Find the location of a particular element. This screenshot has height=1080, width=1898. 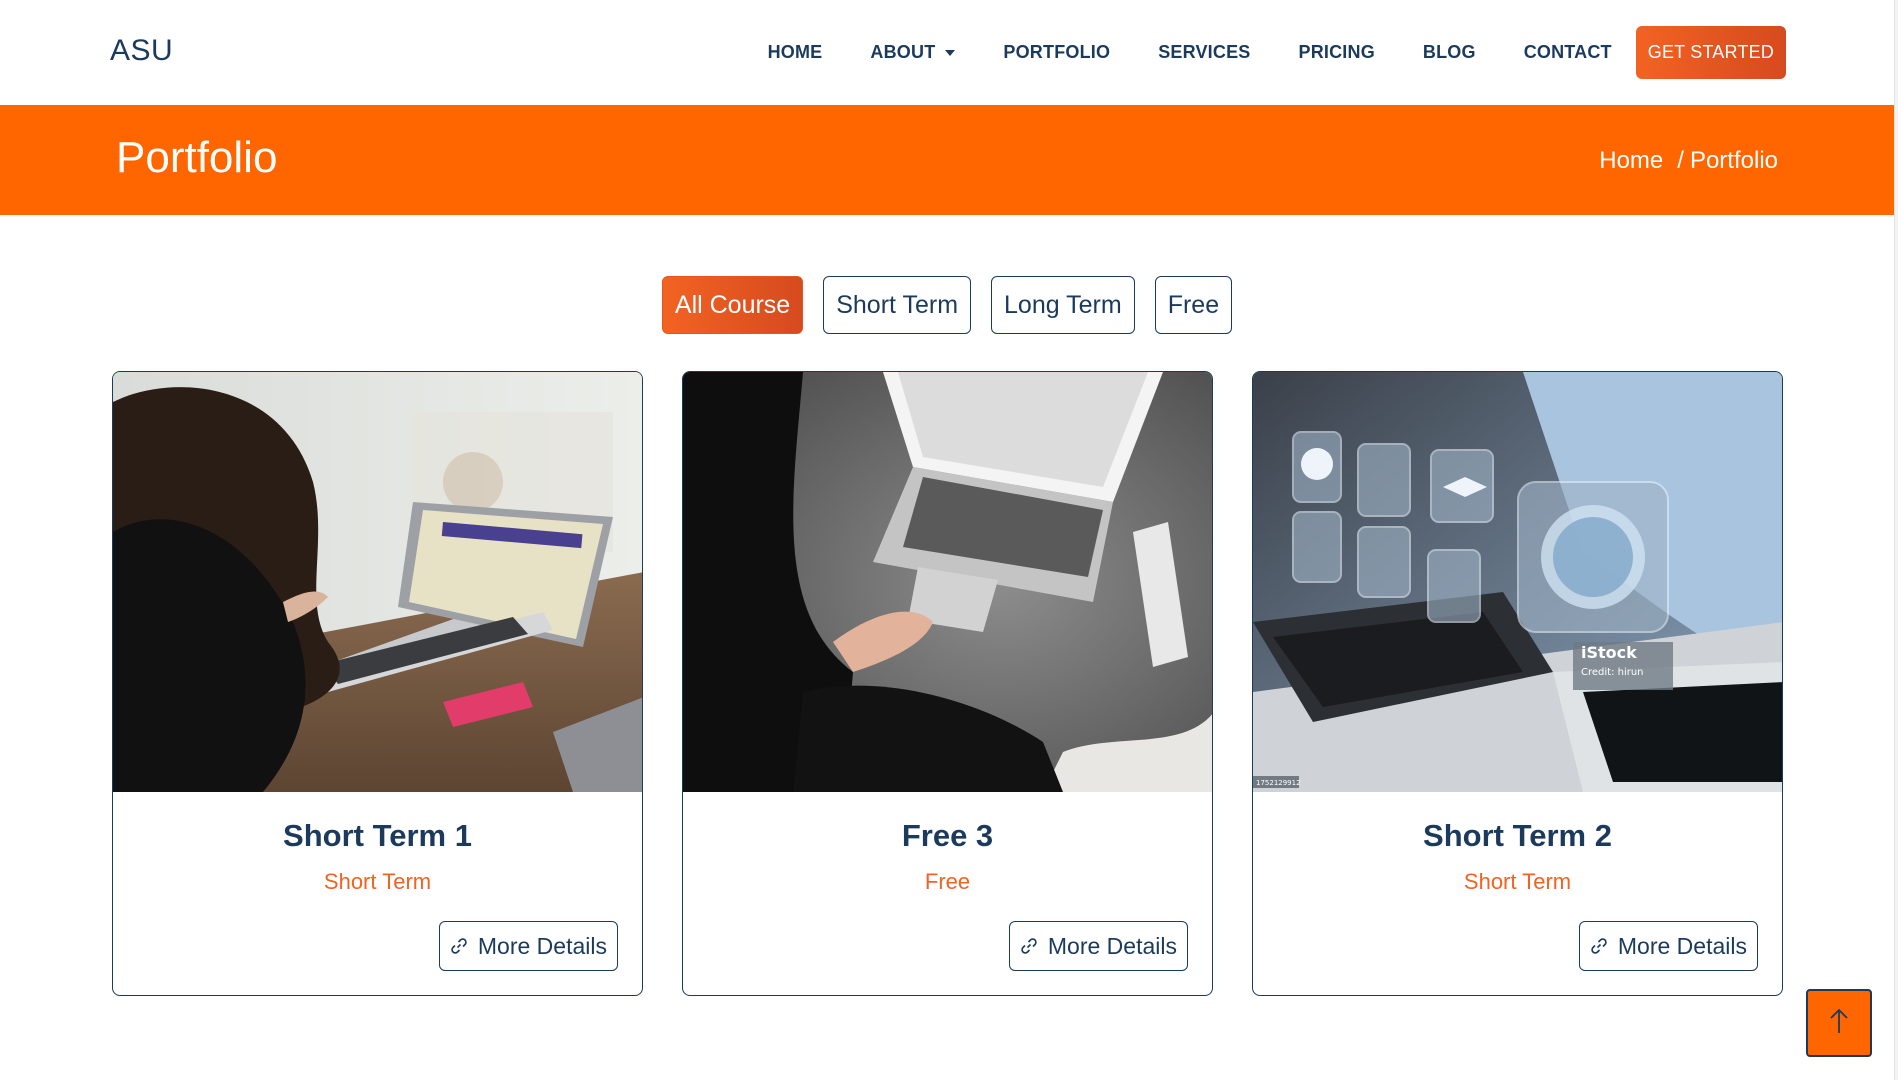

arrow-up-icon is located at coordinates (1839, 1023).